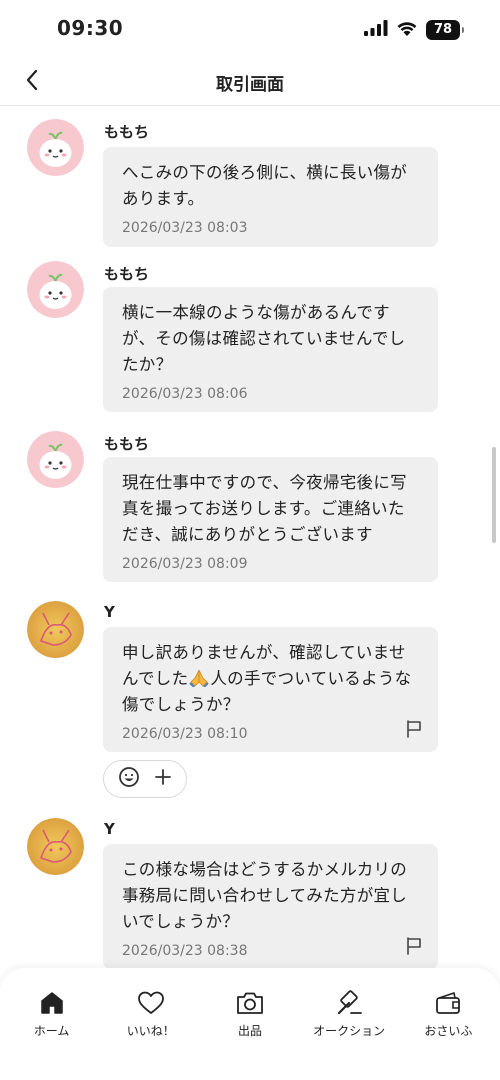 This screenshot has height=1080, width=500. I want to click on message-time: 2026/03/23 08:03, so click(185, 228).